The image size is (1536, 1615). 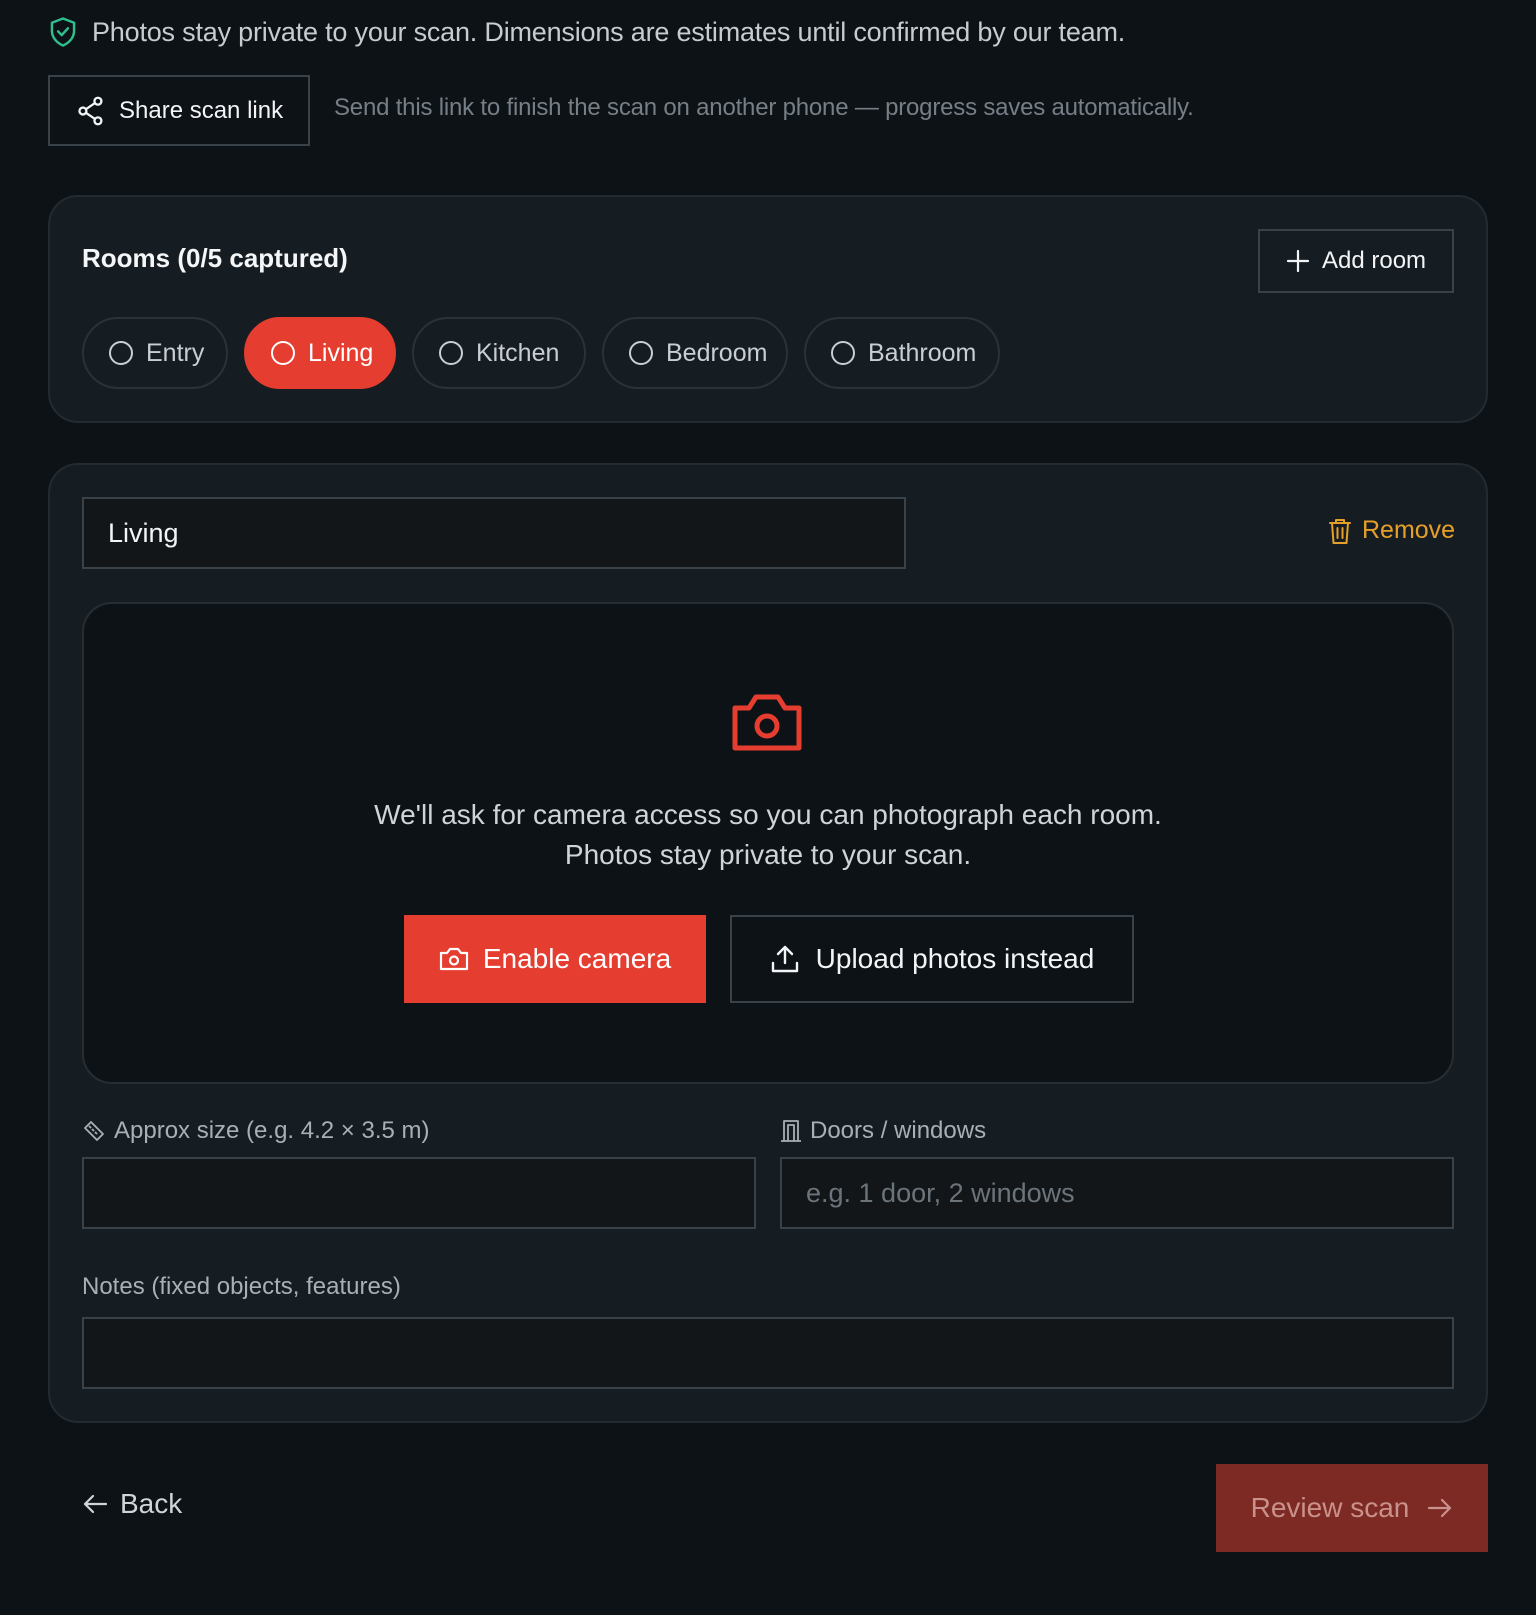 I want to click on arrow-left-icon, so click(x=95, y=1504).